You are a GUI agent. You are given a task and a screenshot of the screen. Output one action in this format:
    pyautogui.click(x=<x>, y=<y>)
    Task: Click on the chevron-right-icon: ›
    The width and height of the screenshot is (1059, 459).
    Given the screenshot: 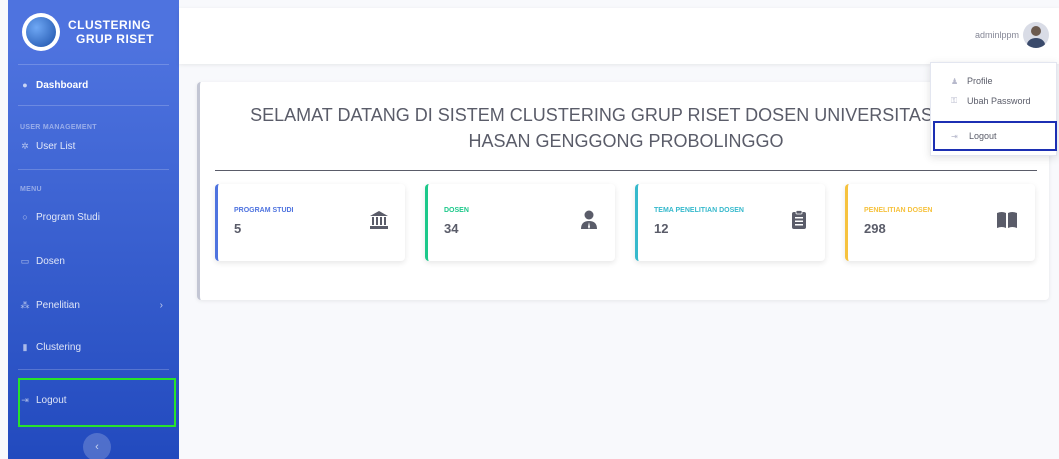 What is the action you would take?
    pyautogui.click(x=161, y=305)
    